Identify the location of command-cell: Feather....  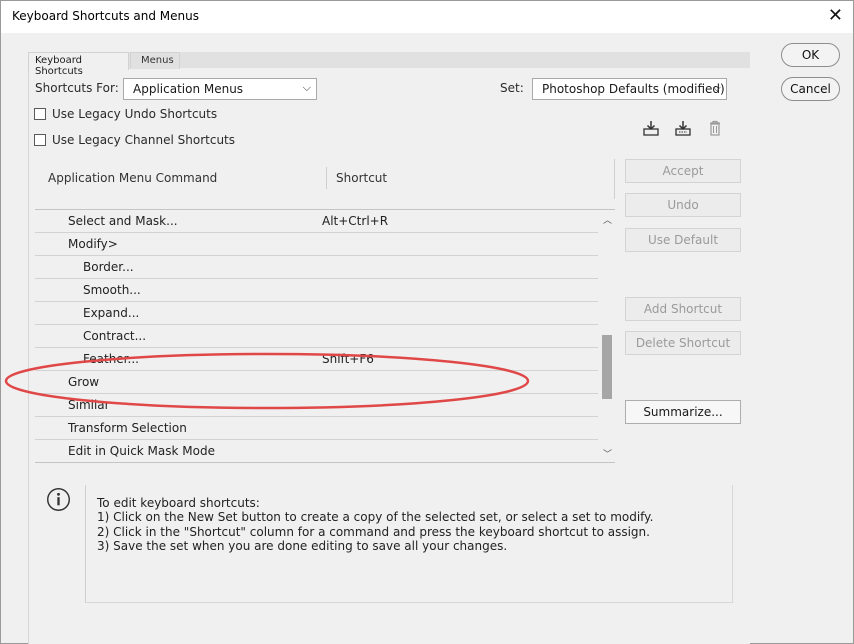
(111, 359).